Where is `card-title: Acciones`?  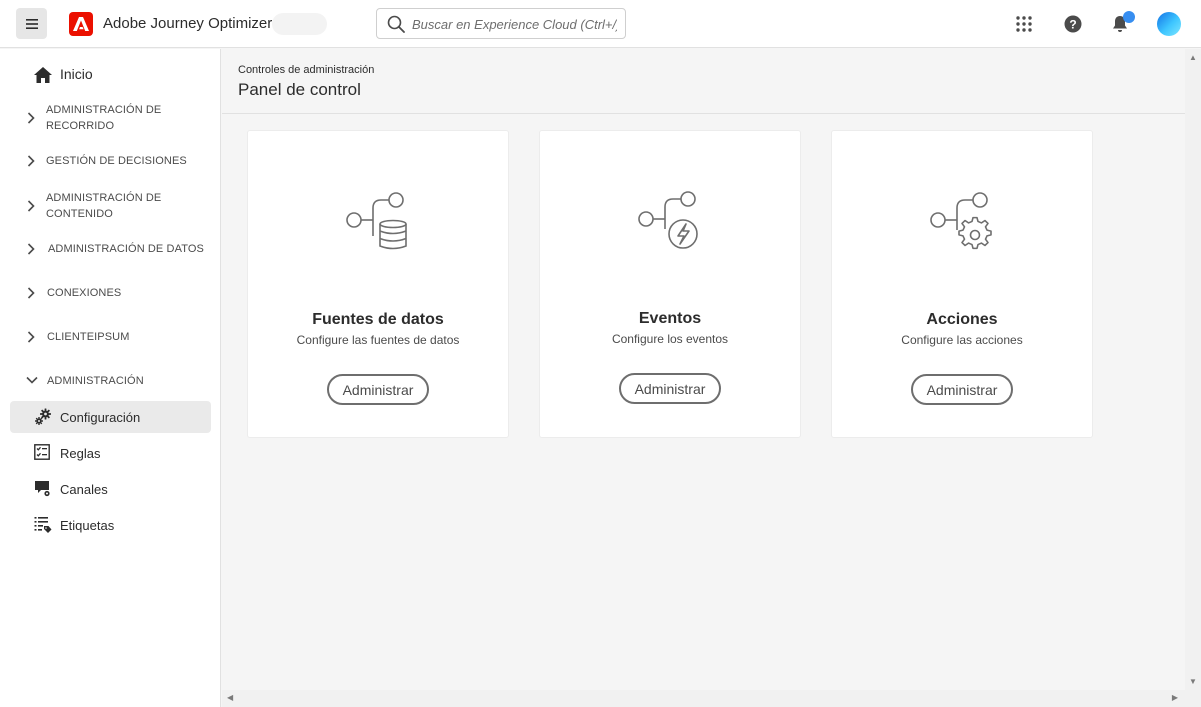 card-title: Acciones is located at coordinates (962, 319).